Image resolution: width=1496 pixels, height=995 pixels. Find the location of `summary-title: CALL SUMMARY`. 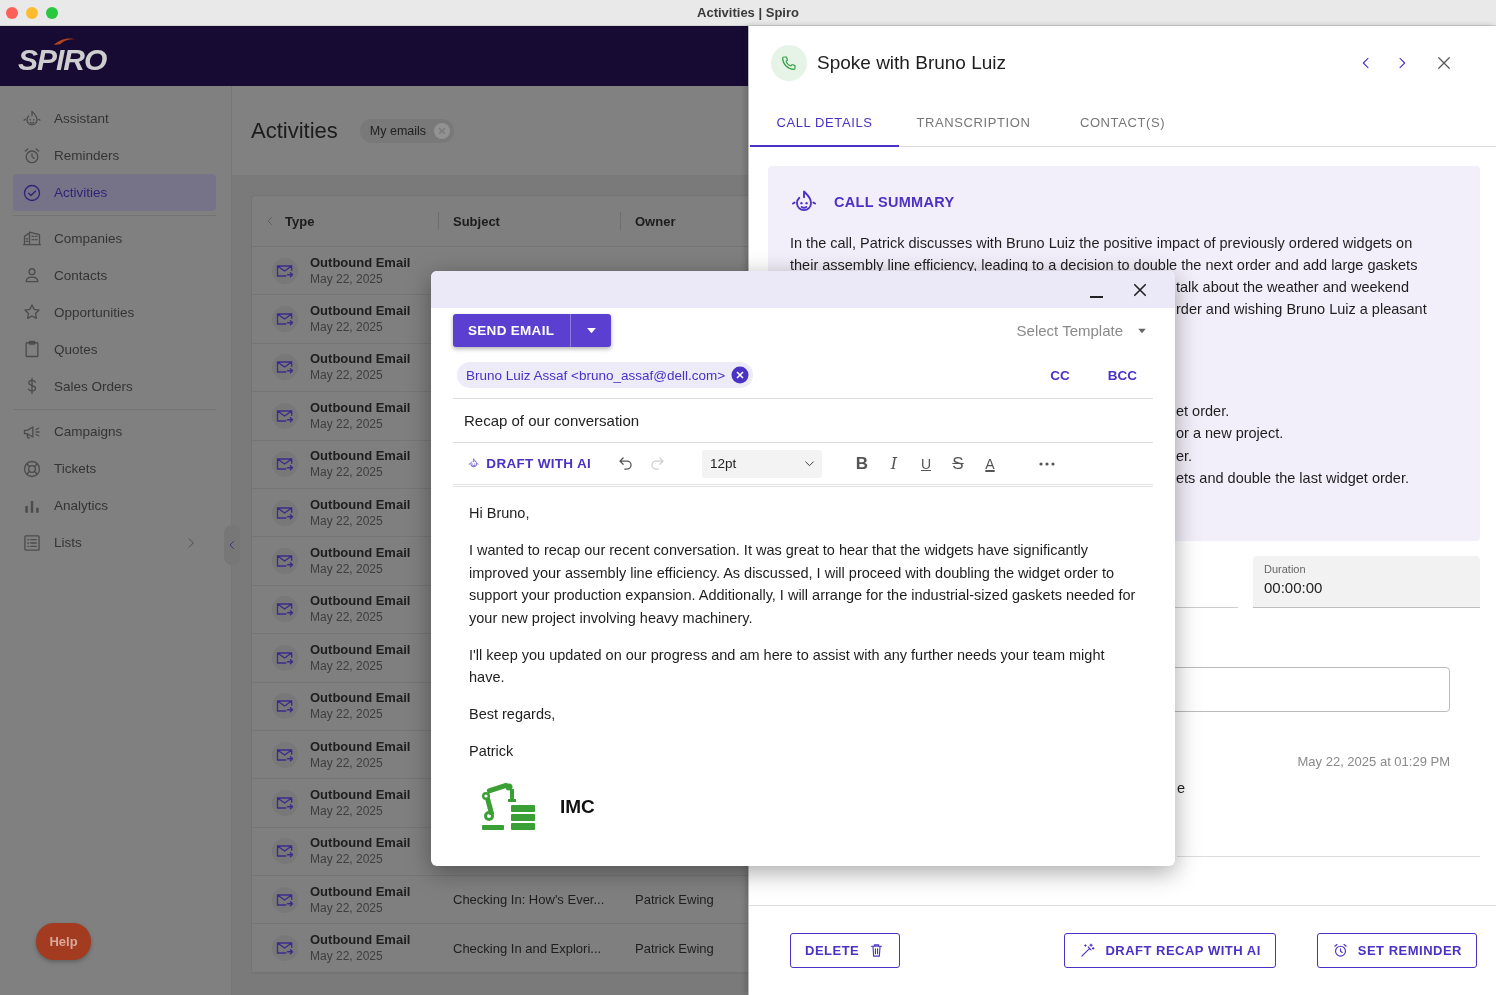

summary-title: CALL SUMMARY is located at coordinates (894, 202).